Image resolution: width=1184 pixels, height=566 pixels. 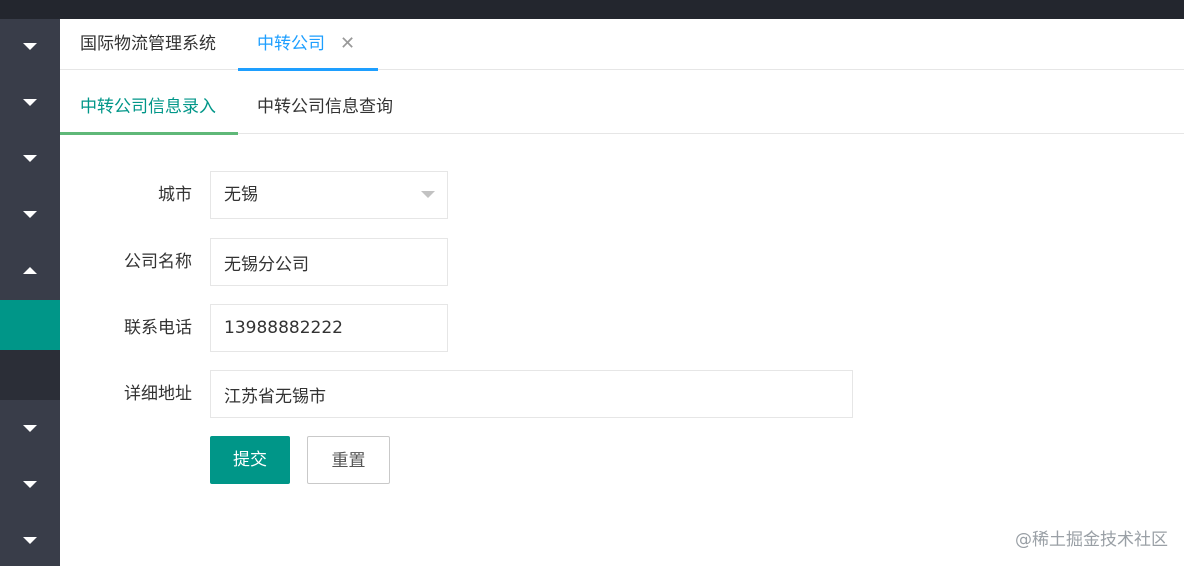 What do you see at coordinates (291, 44) in the screenshot?
I see `tab-transfer-company-label: 中转公司` at bounding box center [291, 44].